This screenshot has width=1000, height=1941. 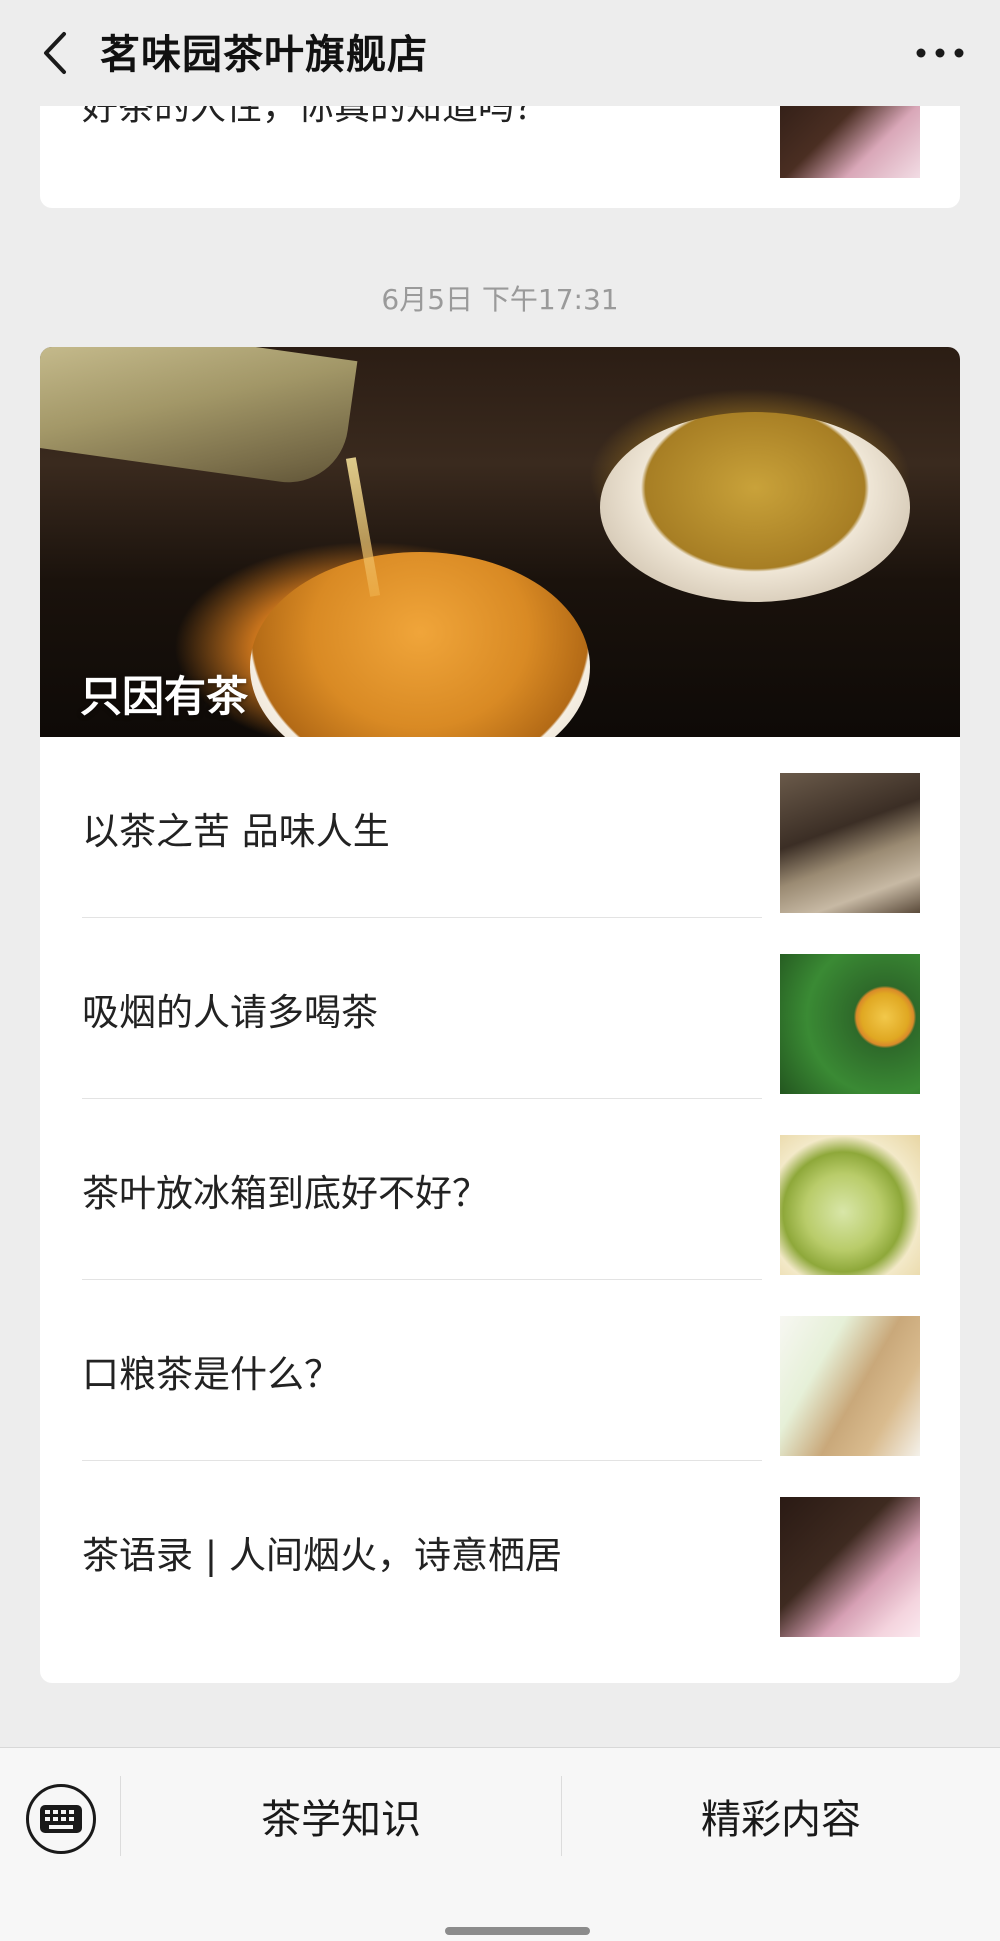 I want to click on list-item: 吸烟的人请多喝茶, so click(x=500, y=1008).